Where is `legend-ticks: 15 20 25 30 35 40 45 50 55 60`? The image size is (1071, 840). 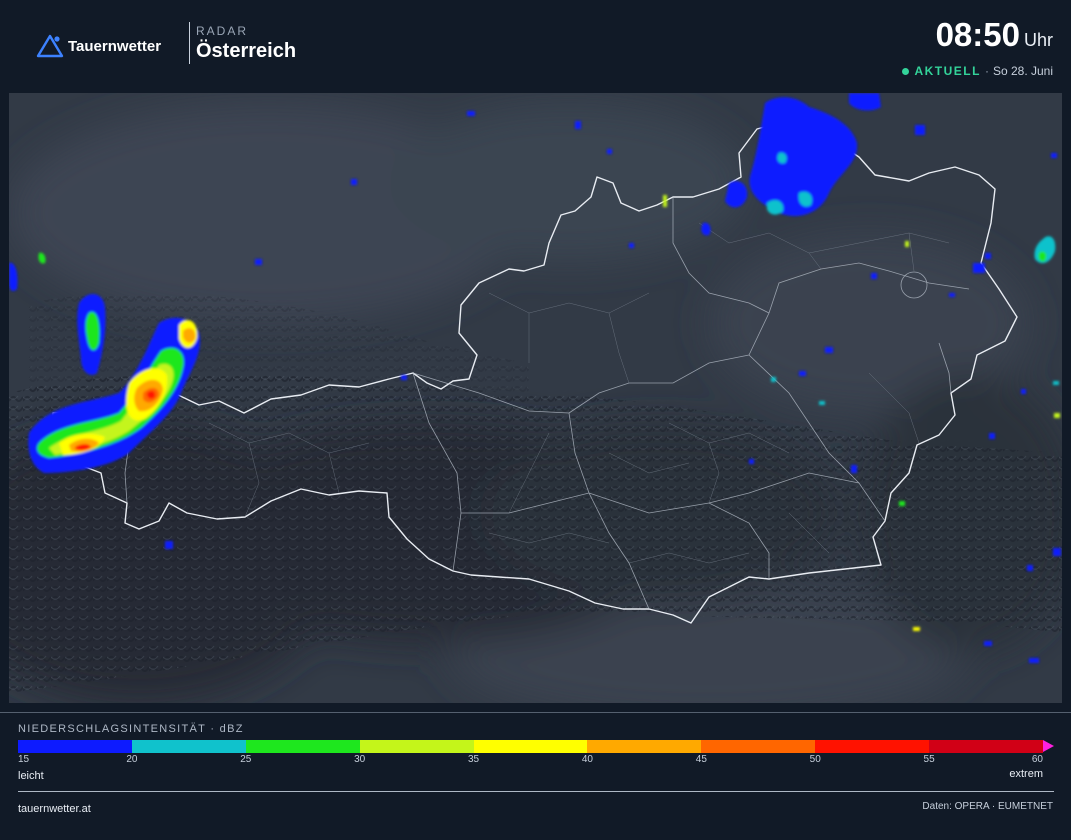 legend-ticks: 15 20 25 30 35 40 45 50 55 60 is located at coordinates (530, 761).